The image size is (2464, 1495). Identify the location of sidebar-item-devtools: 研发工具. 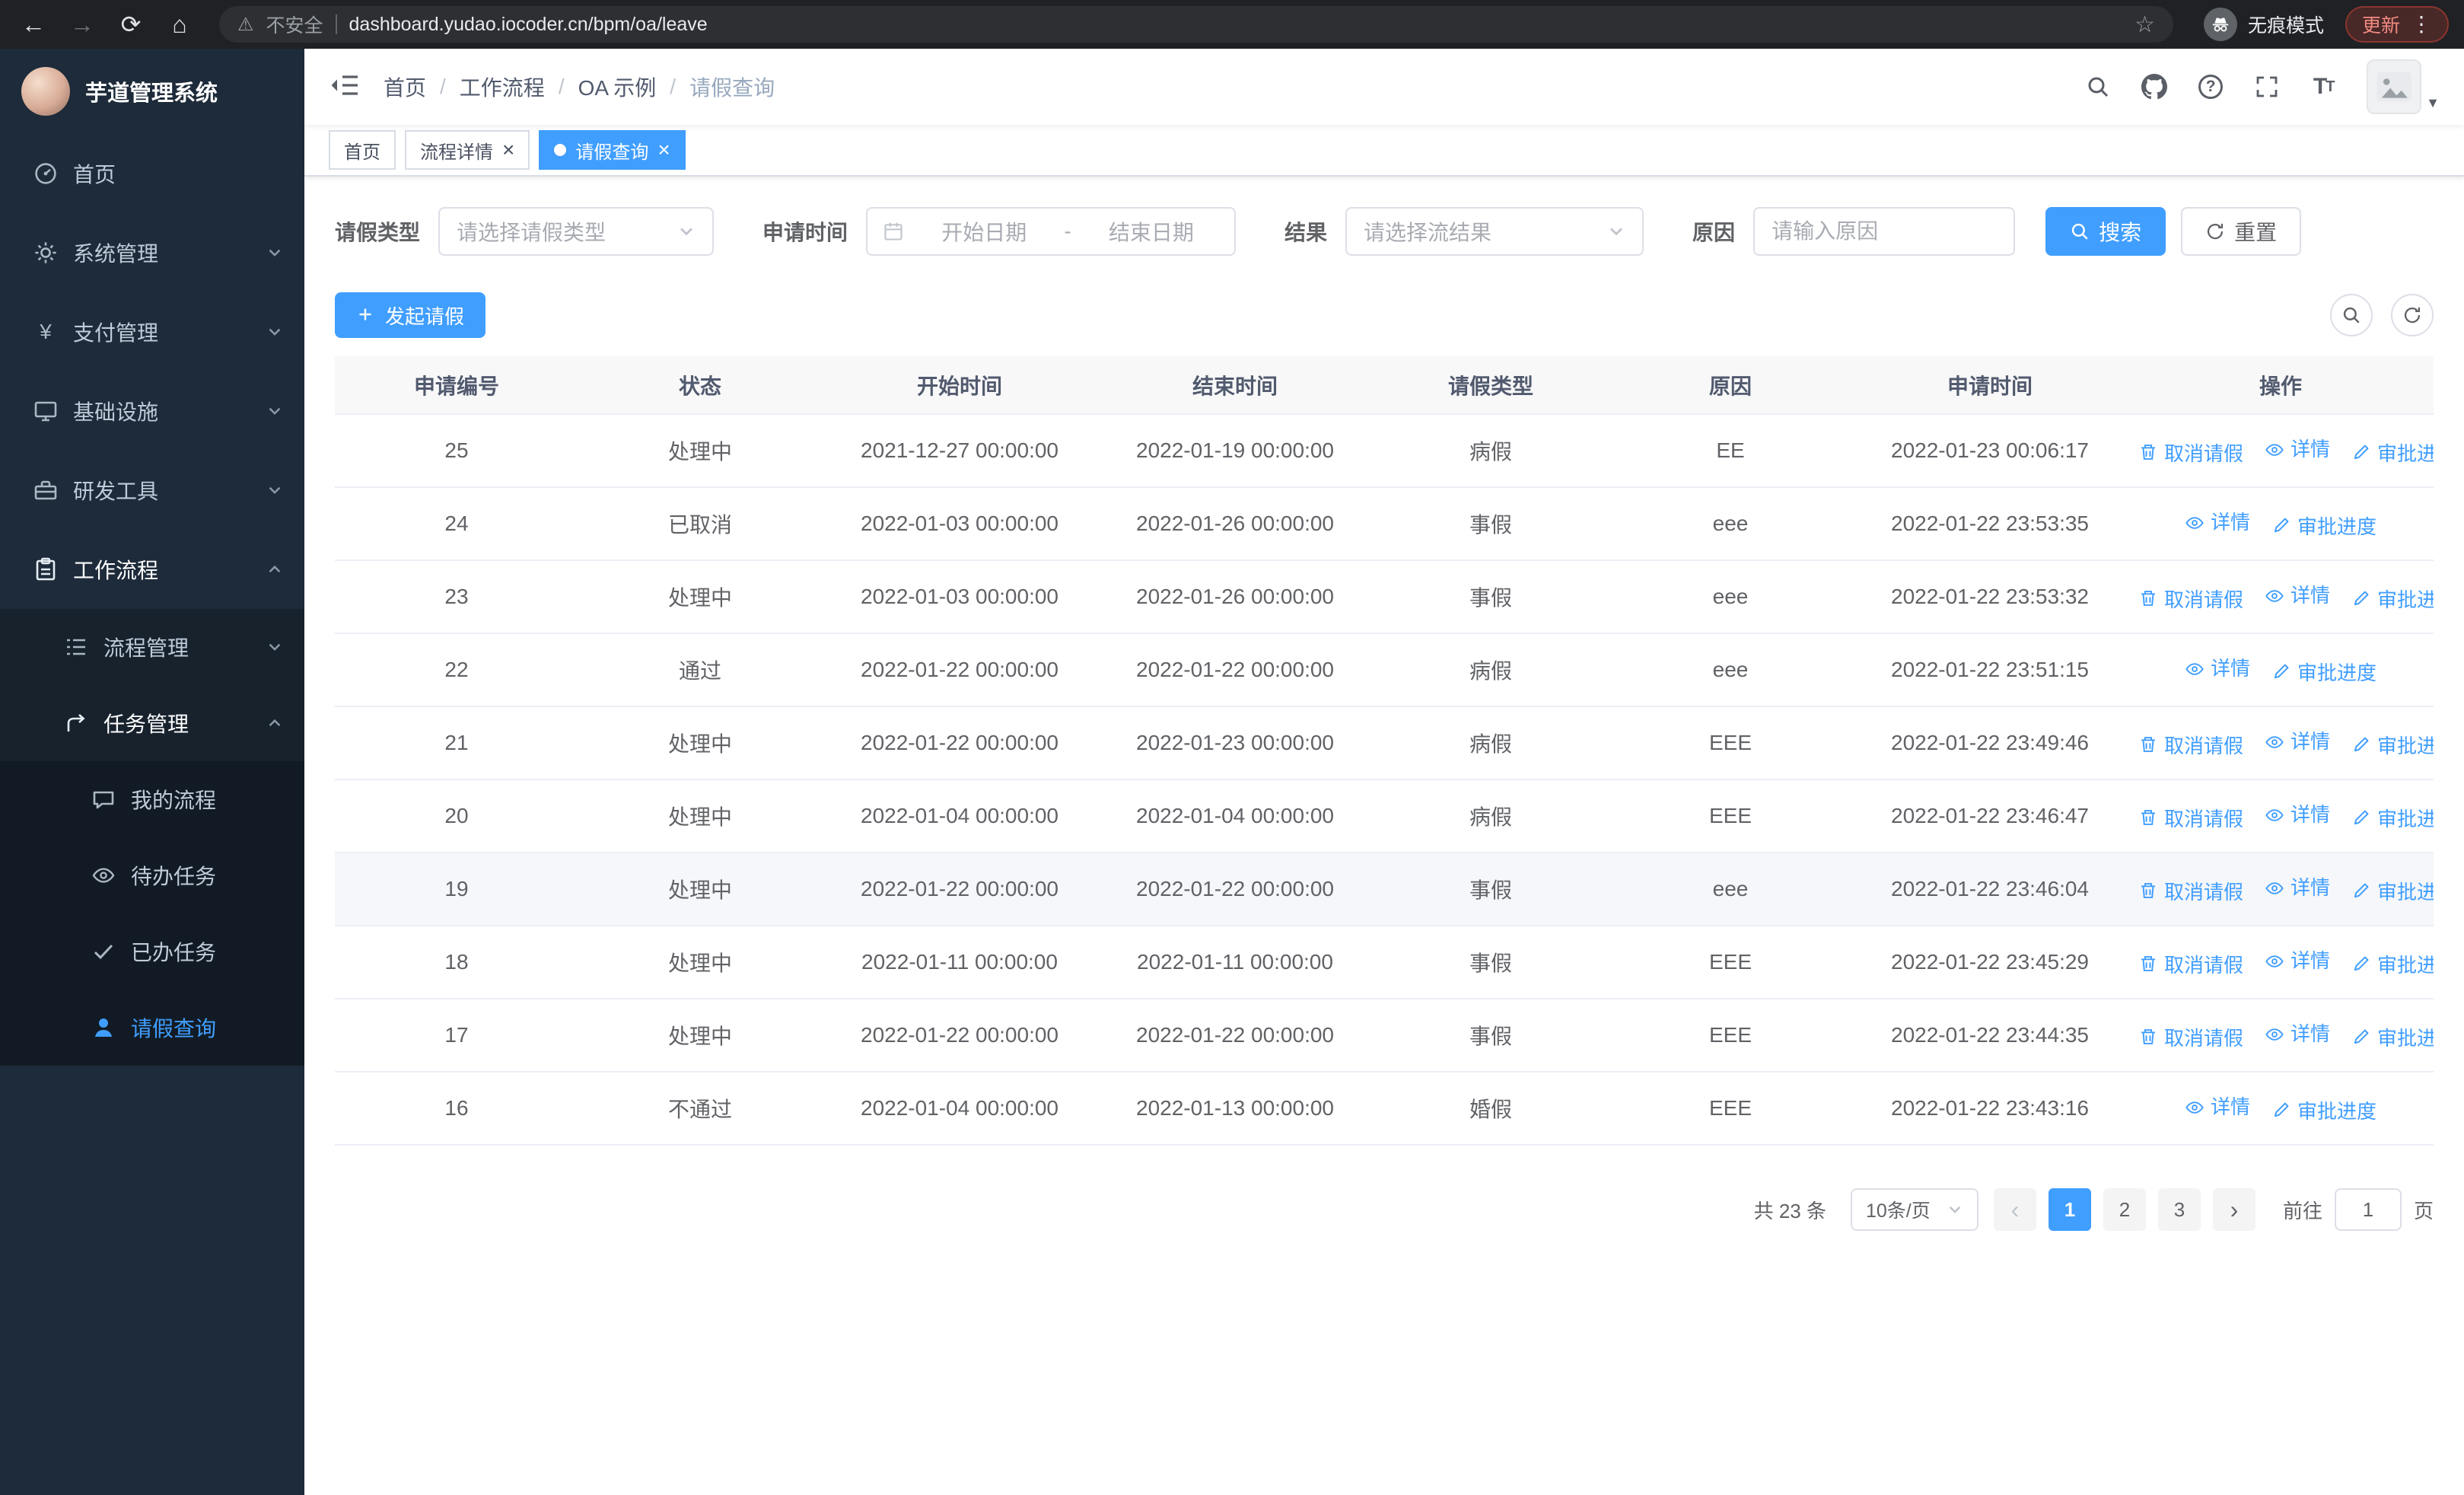
(152, 491).